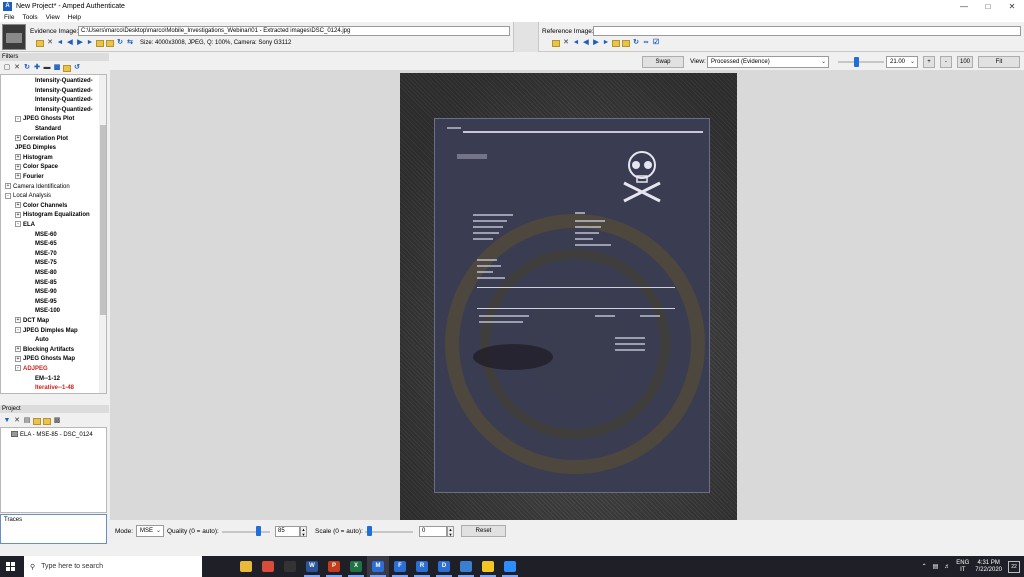 Image resolution: width=1024 pixels, height=577 pixels. What do you see at coordinates (488, 566) in the screenshot?
I see `sticky-notes-icon` at bounding box center [488, 566].